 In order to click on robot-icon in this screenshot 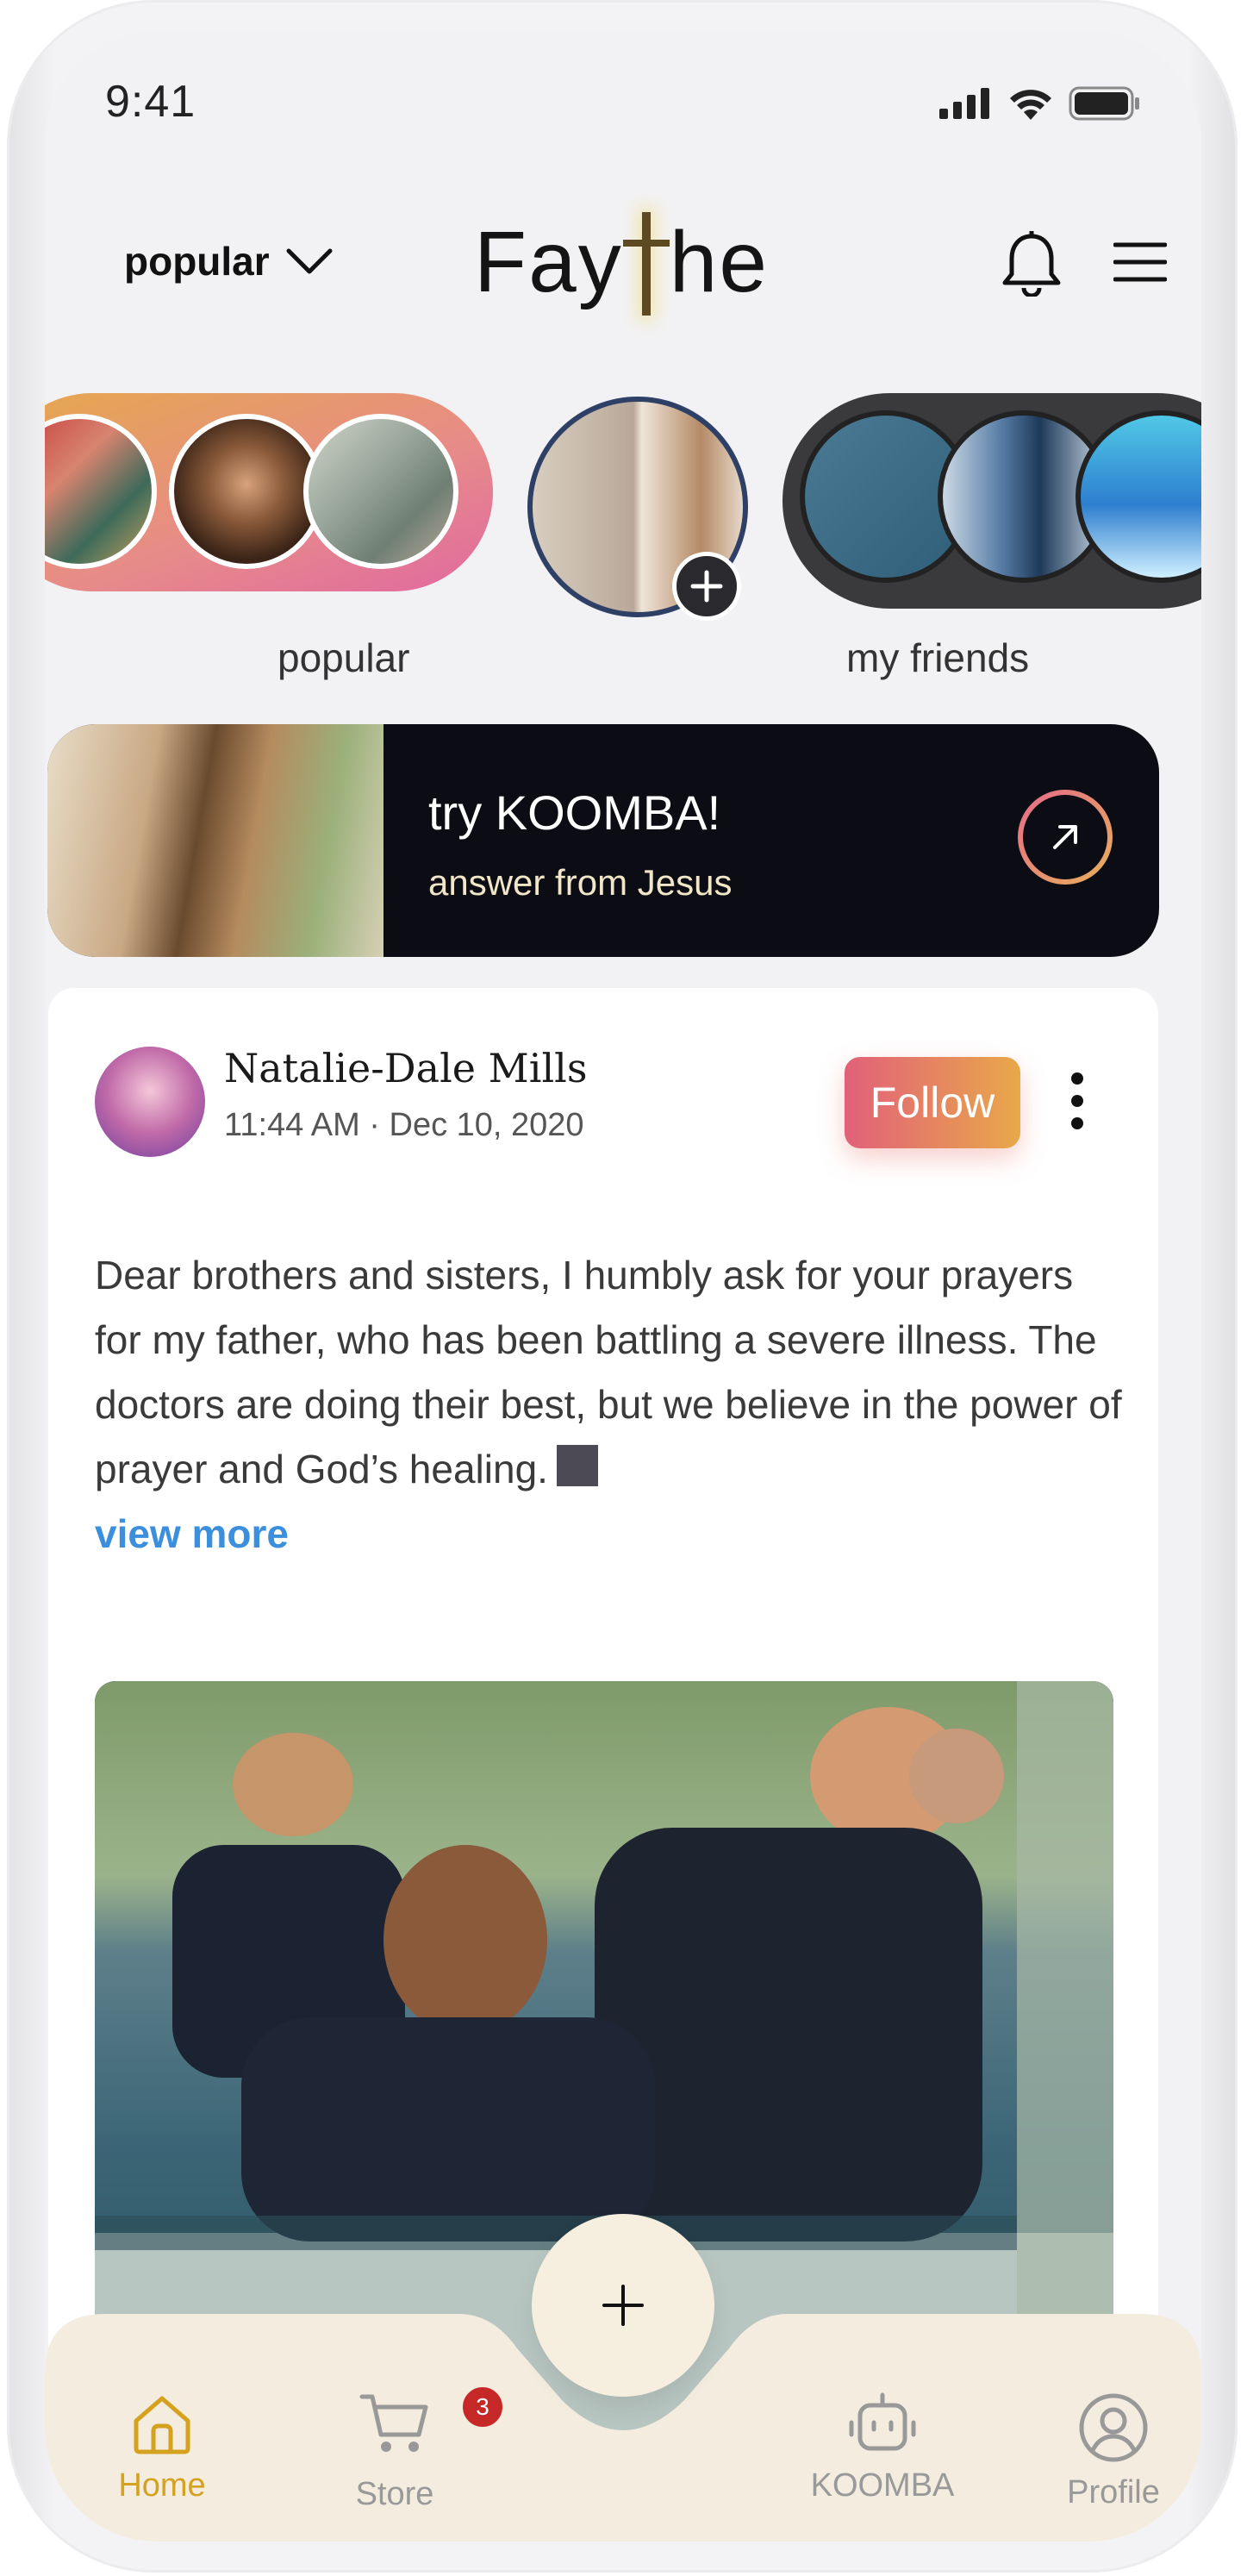, I will do `click(883, 2421)`.